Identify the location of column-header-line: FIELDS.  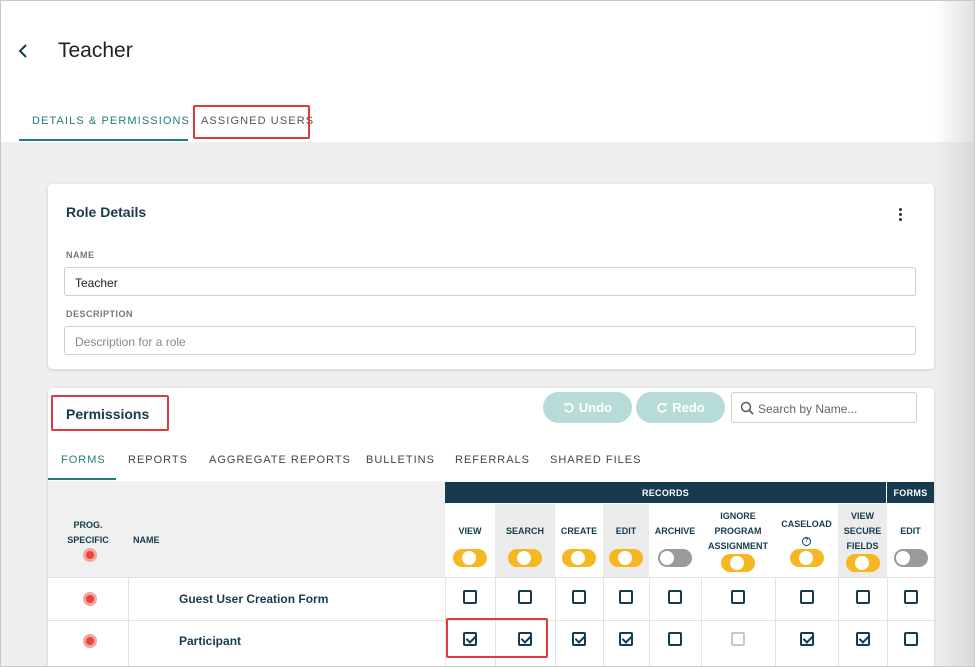
(862, 546).